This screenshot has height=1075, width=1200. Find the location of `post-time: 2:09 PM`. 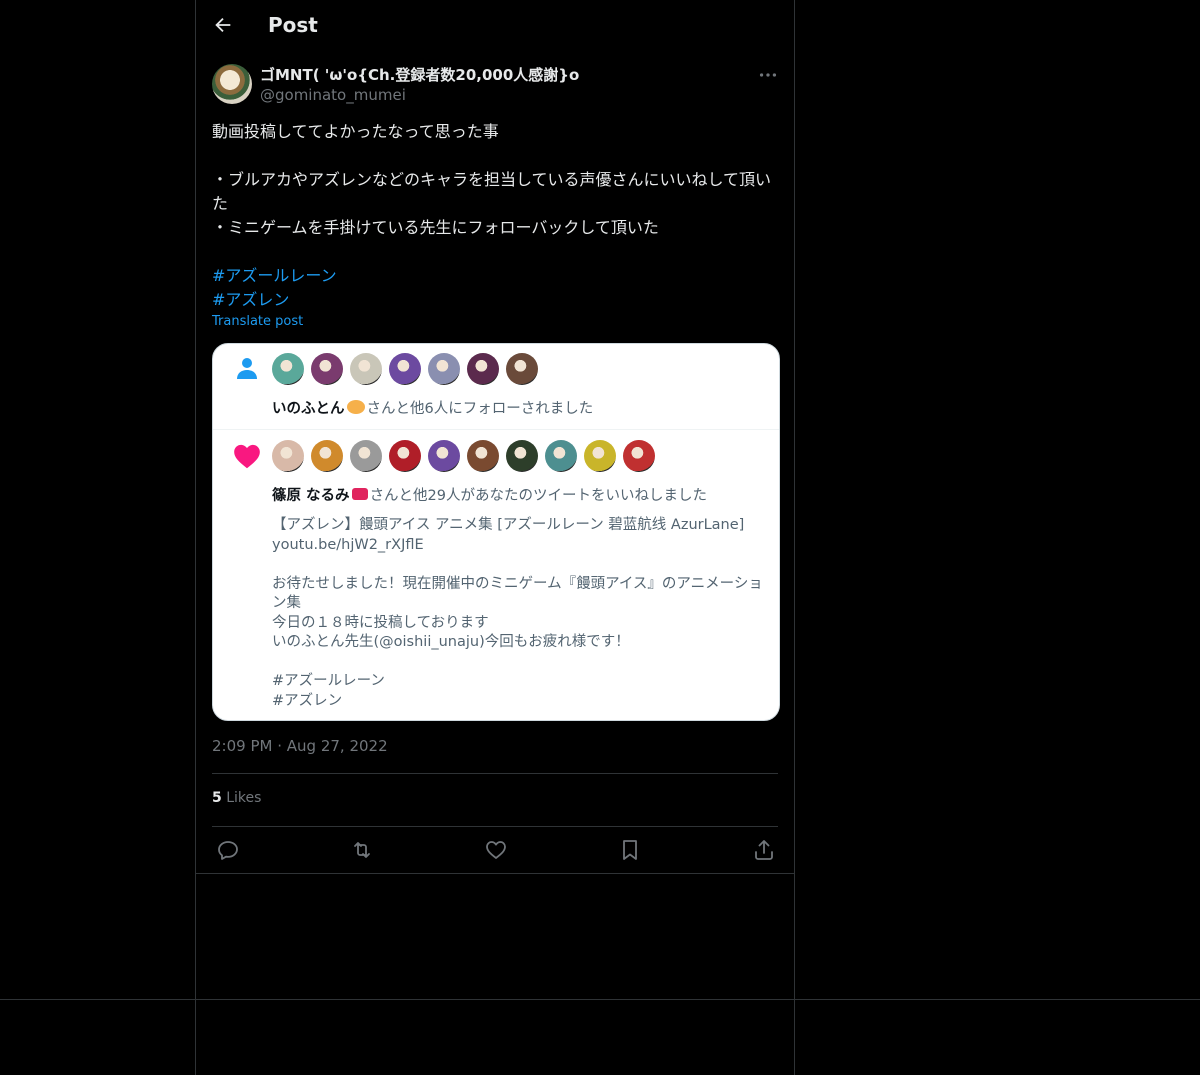

post-time: 2:09 PM is located at coordinates (242, 746).